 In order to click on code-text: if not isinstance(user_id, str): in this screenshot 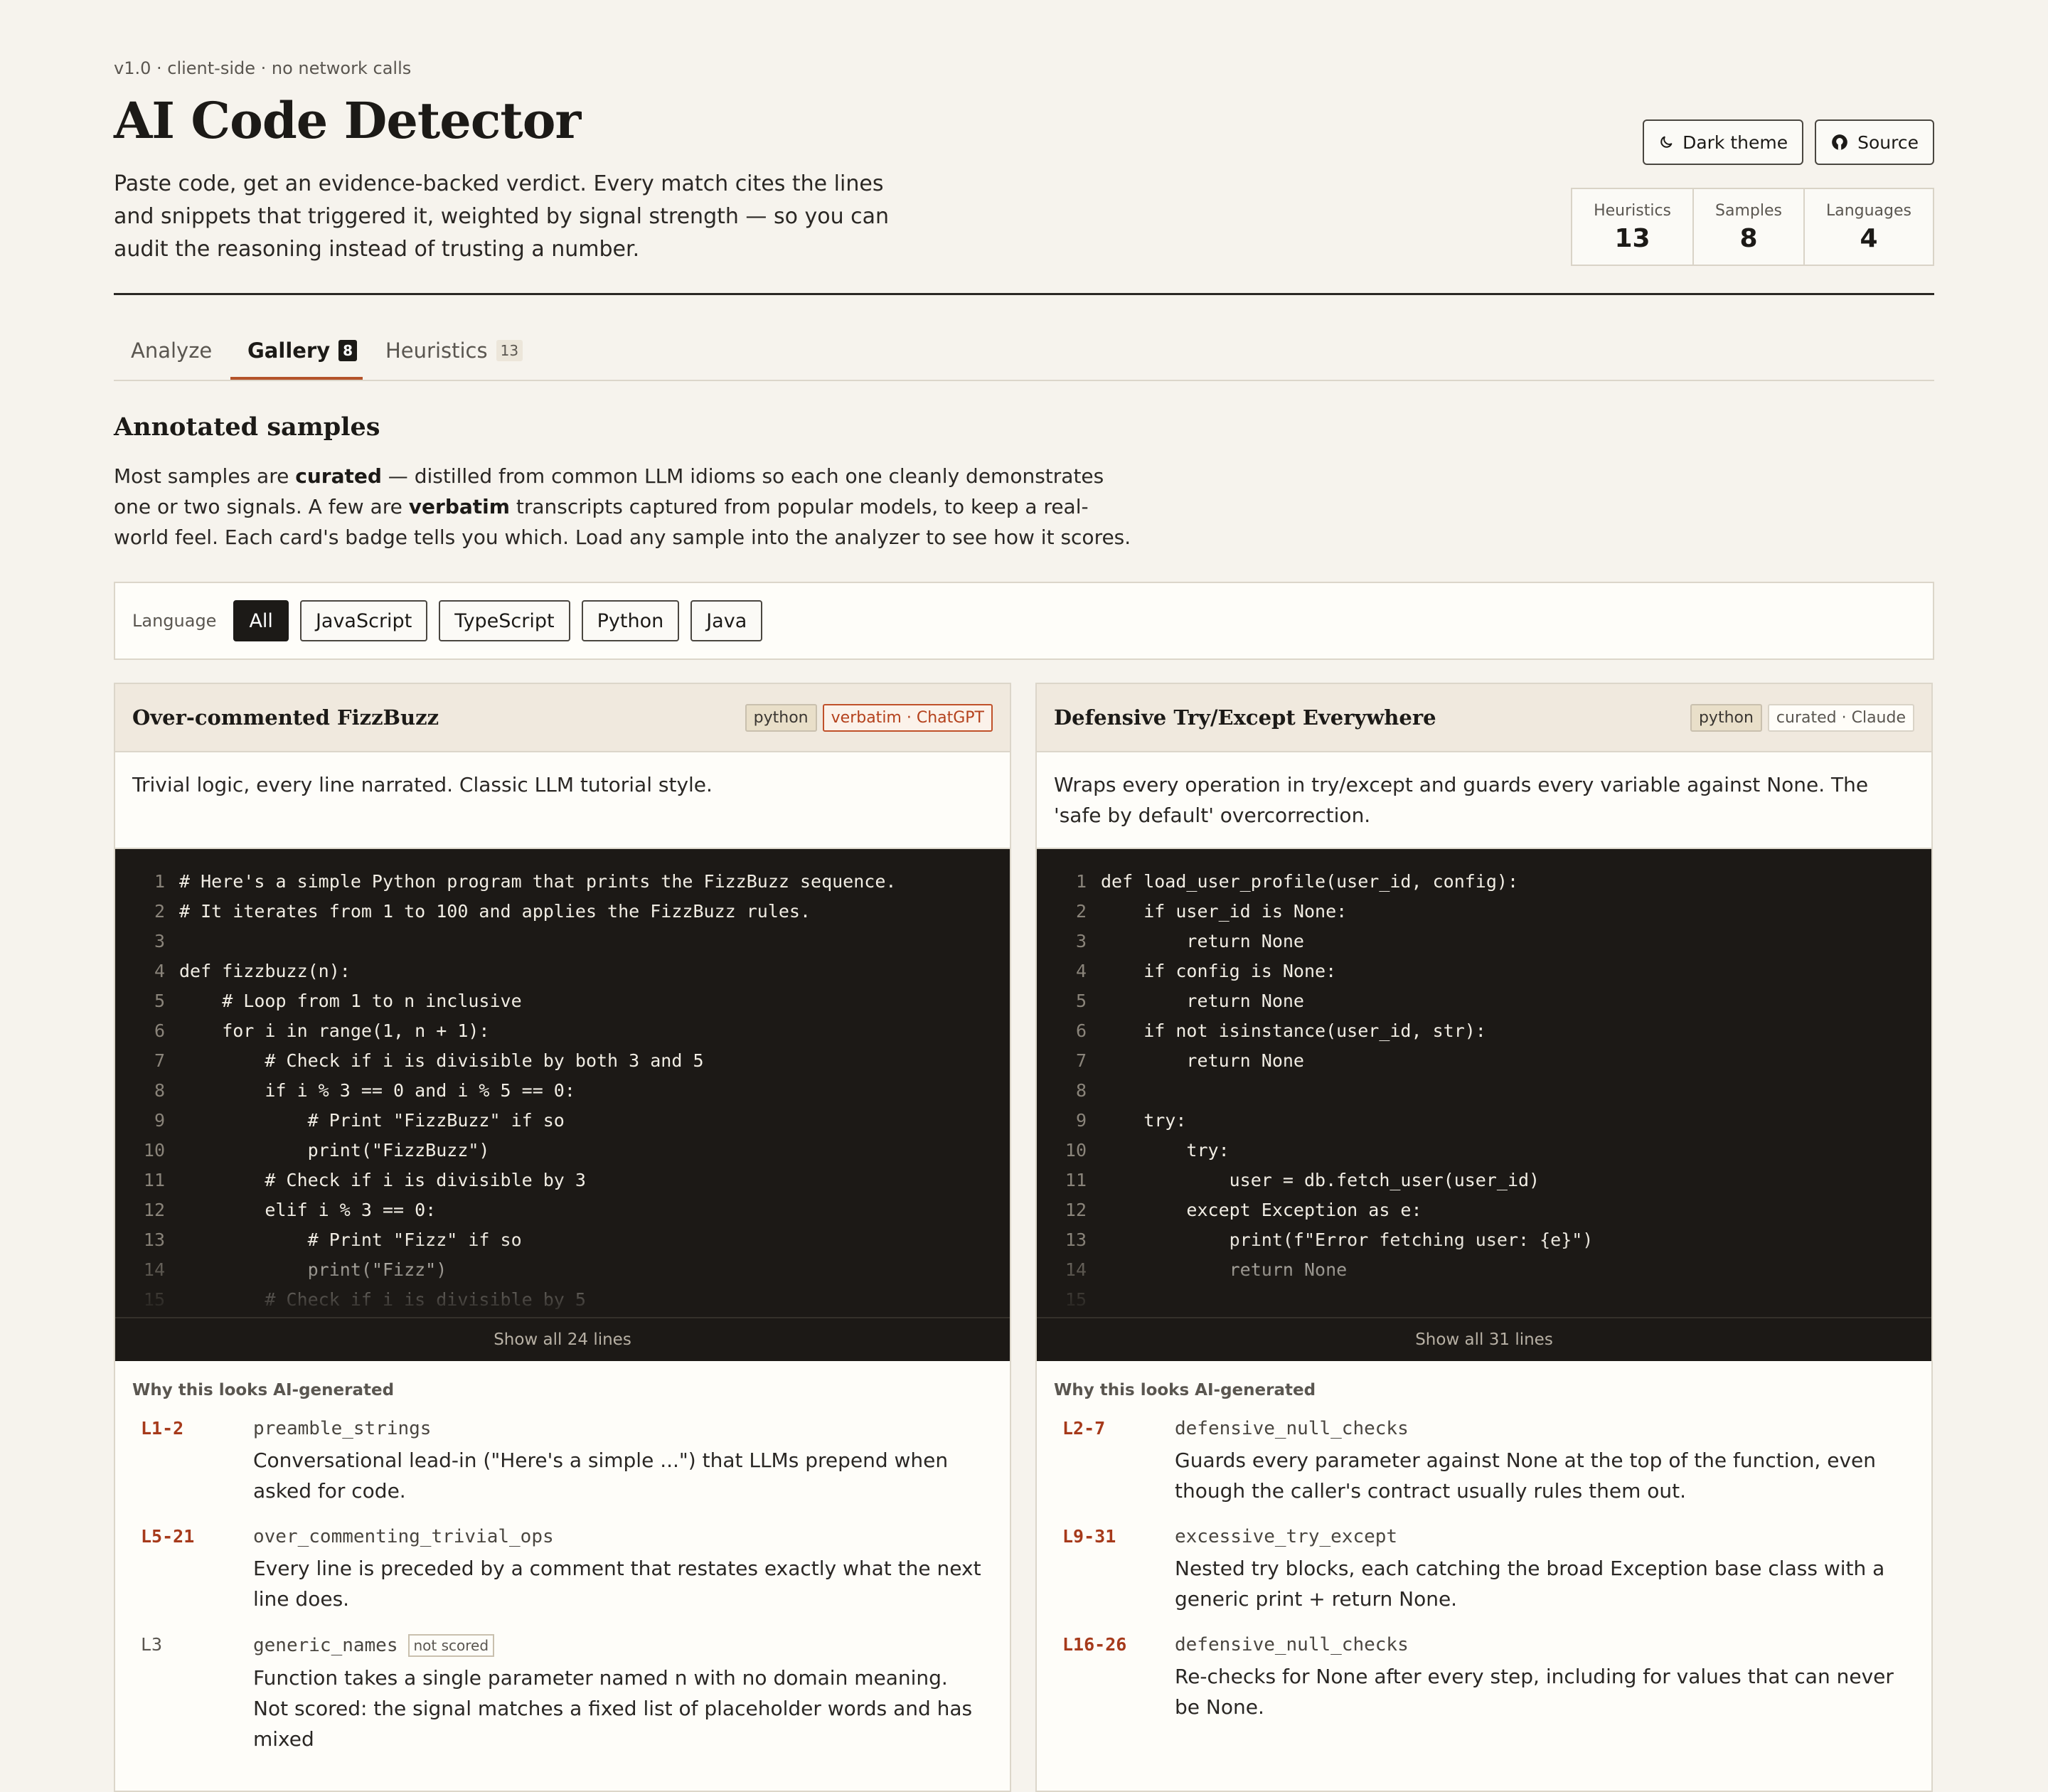, I will do `click(1293, 1030)`.